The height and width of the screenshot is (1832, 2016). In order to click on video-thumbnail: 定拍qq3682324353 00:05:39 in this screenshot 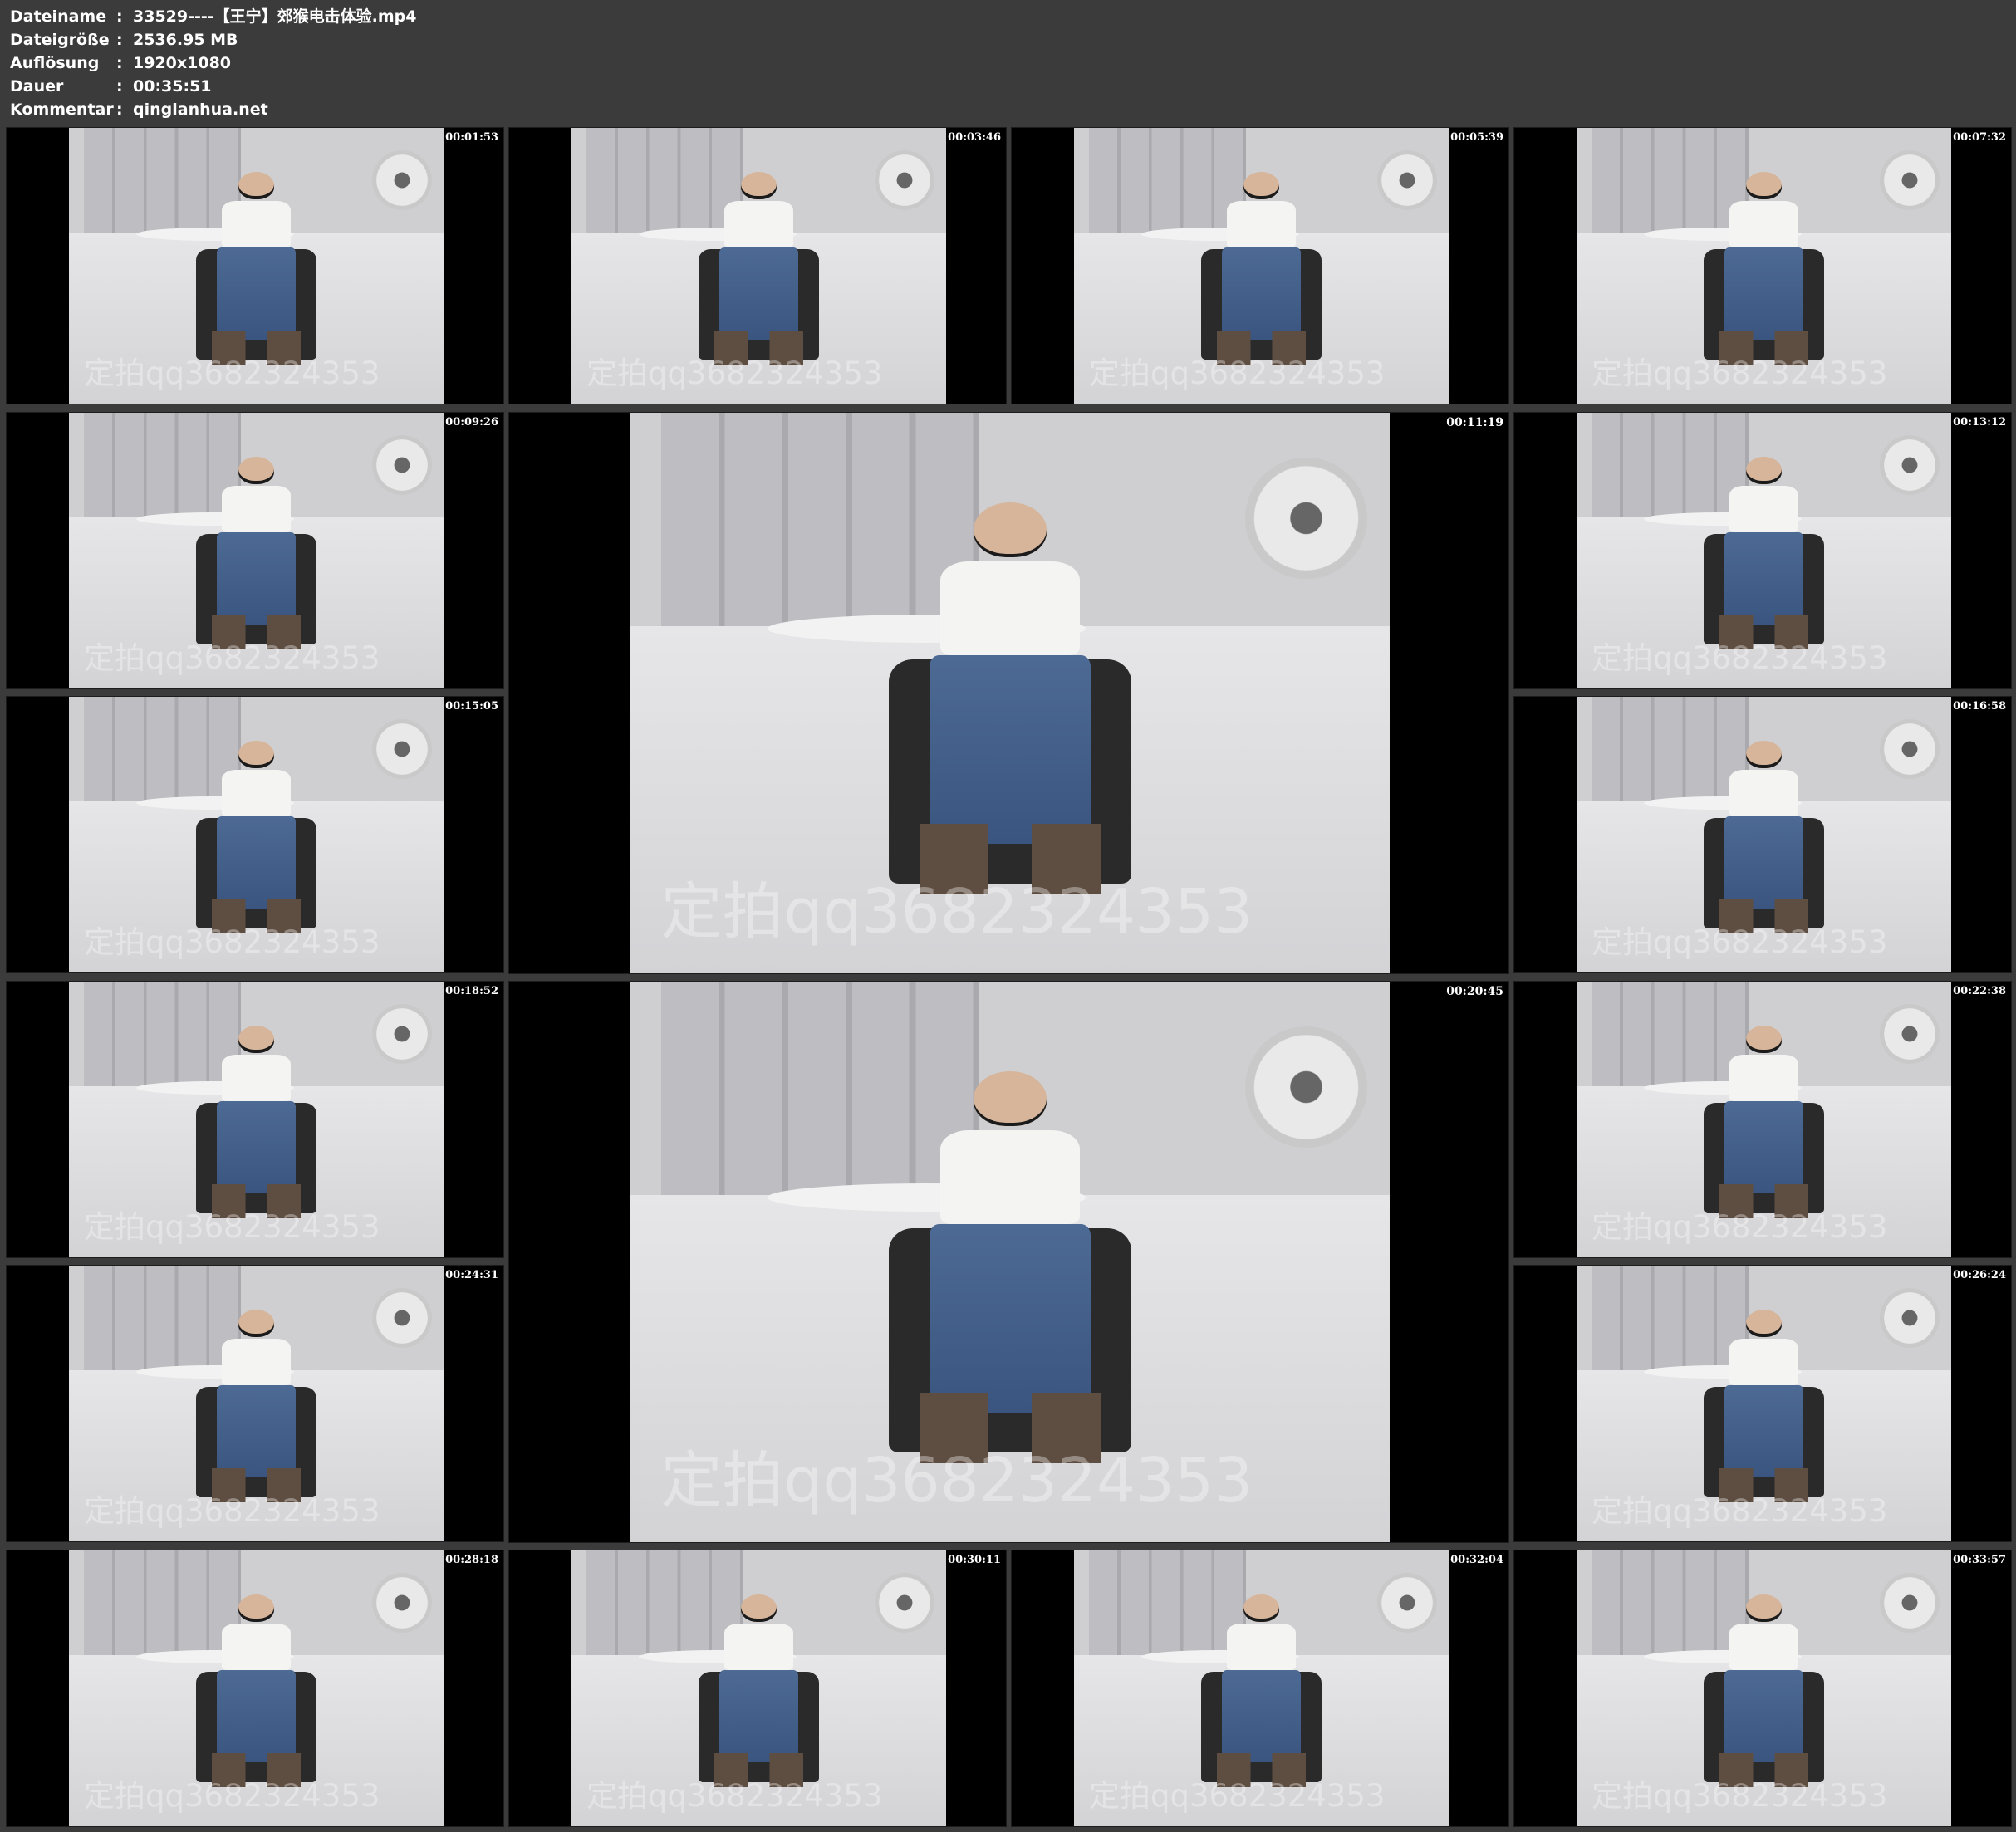, I will do `click(1260, 265)`.